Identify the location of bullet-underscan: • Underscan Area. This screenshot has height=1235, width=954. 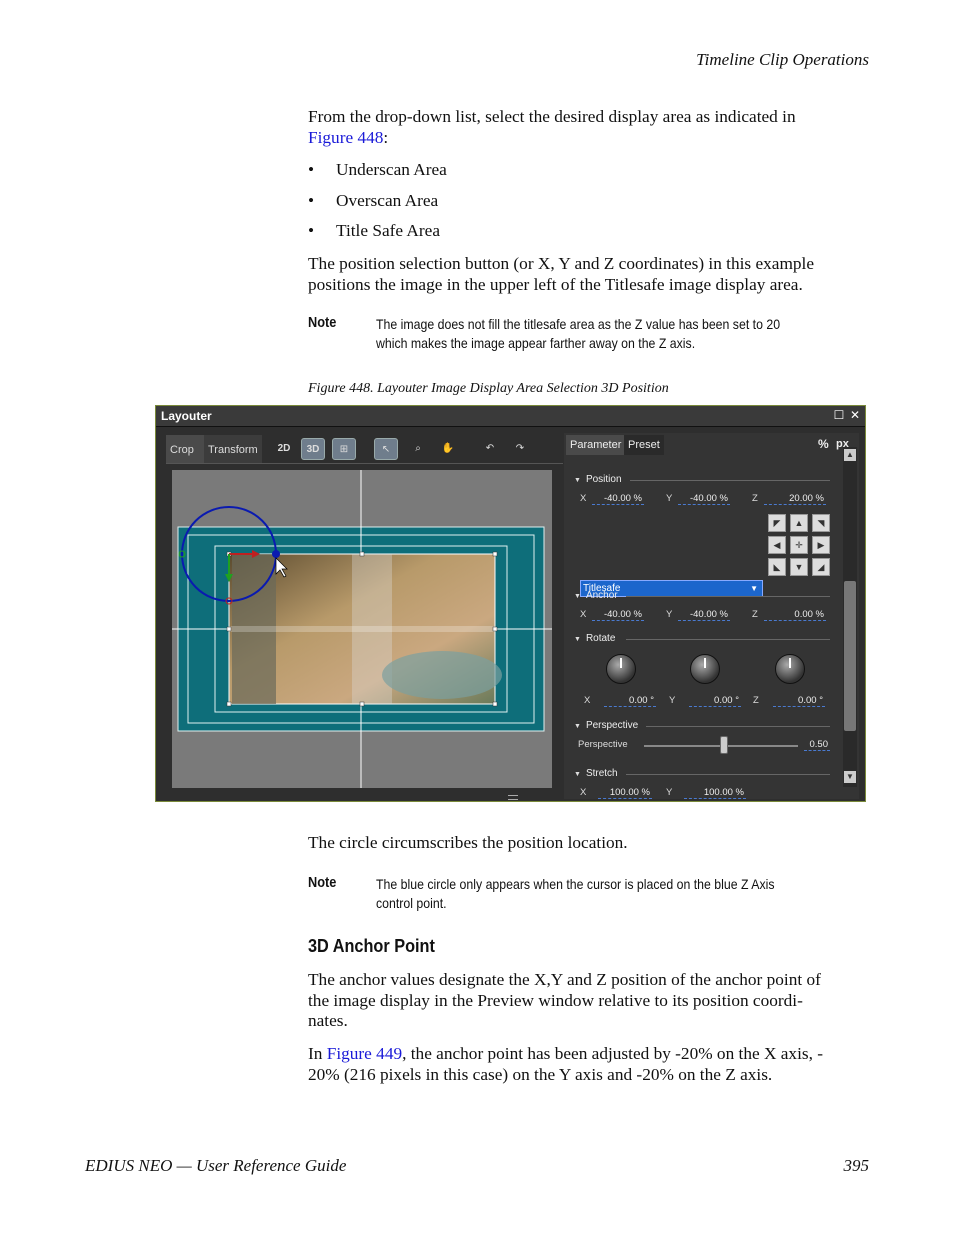
(377, 169).